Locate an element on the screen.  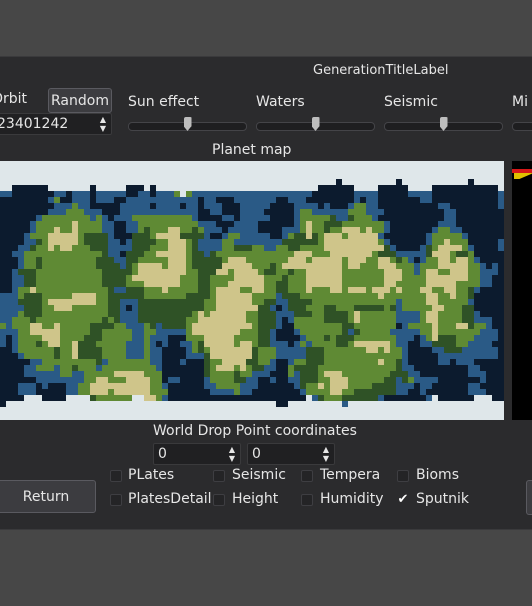
orbit-value: 23401242 is located at coordinates (34, 124).